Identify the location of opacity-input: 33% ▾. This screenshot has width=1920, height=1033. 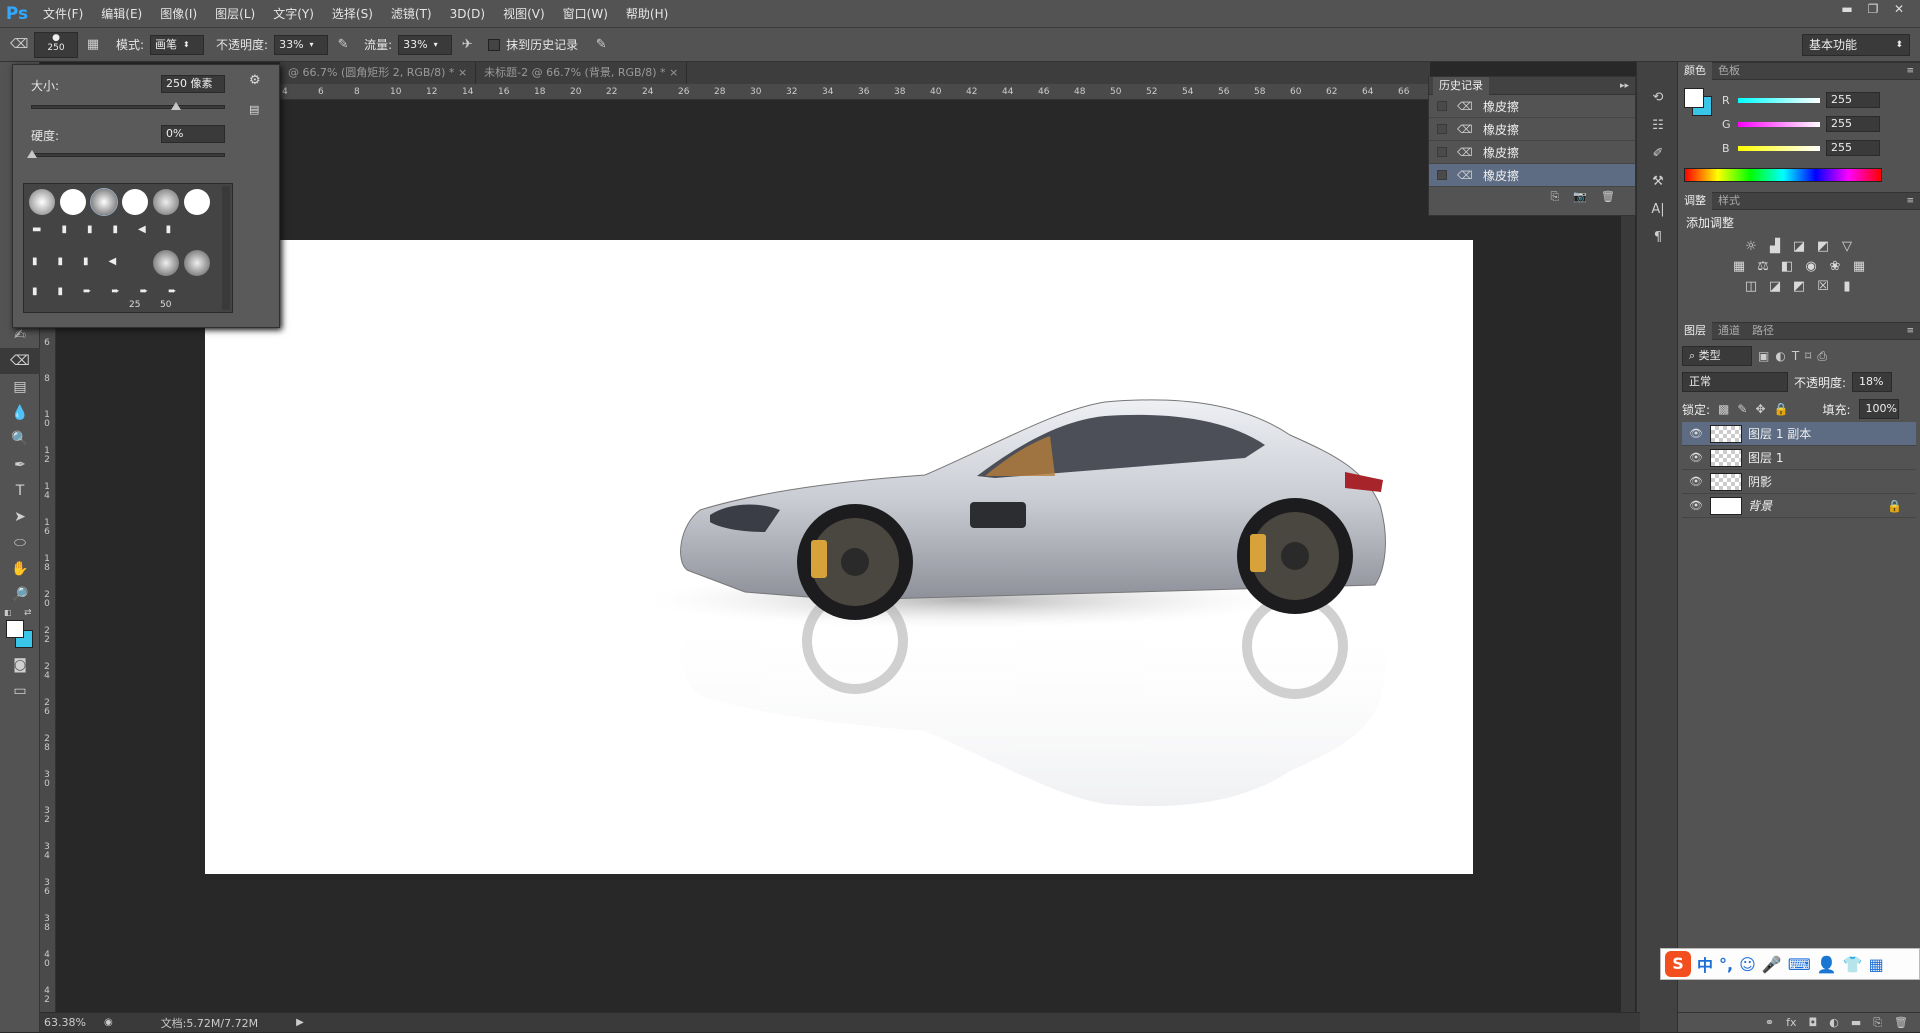
(301, 44).